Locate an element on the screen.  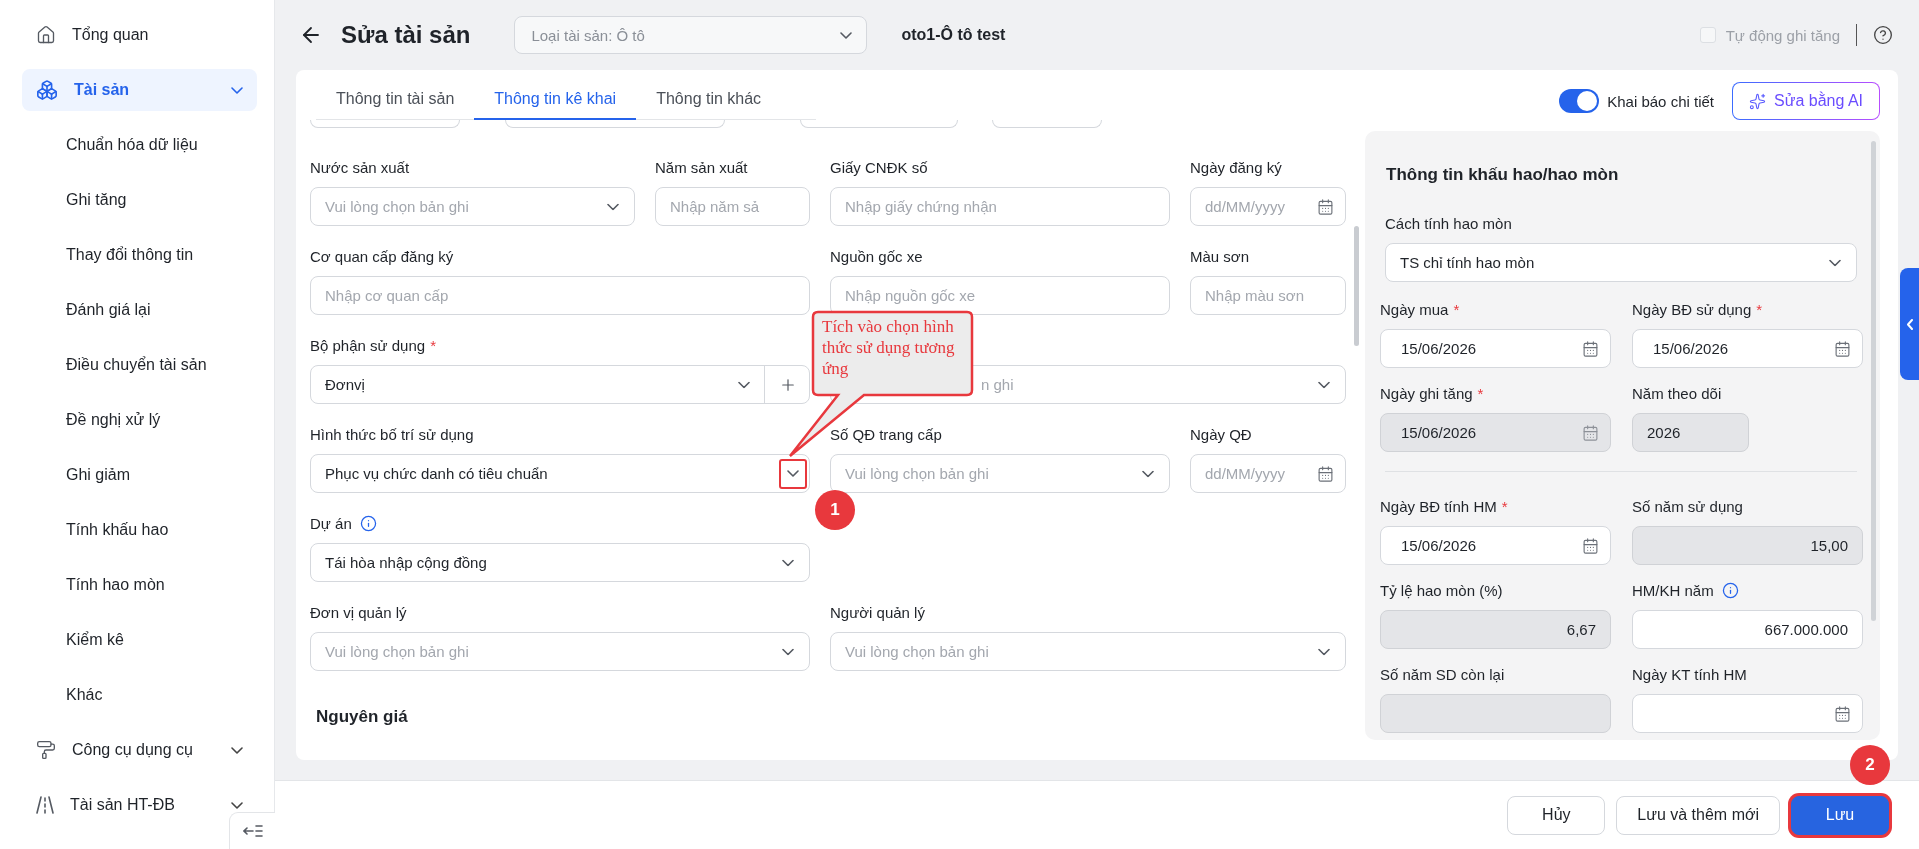
field-label: Ngày KT tính HM is located at coordinates (1689, 674).